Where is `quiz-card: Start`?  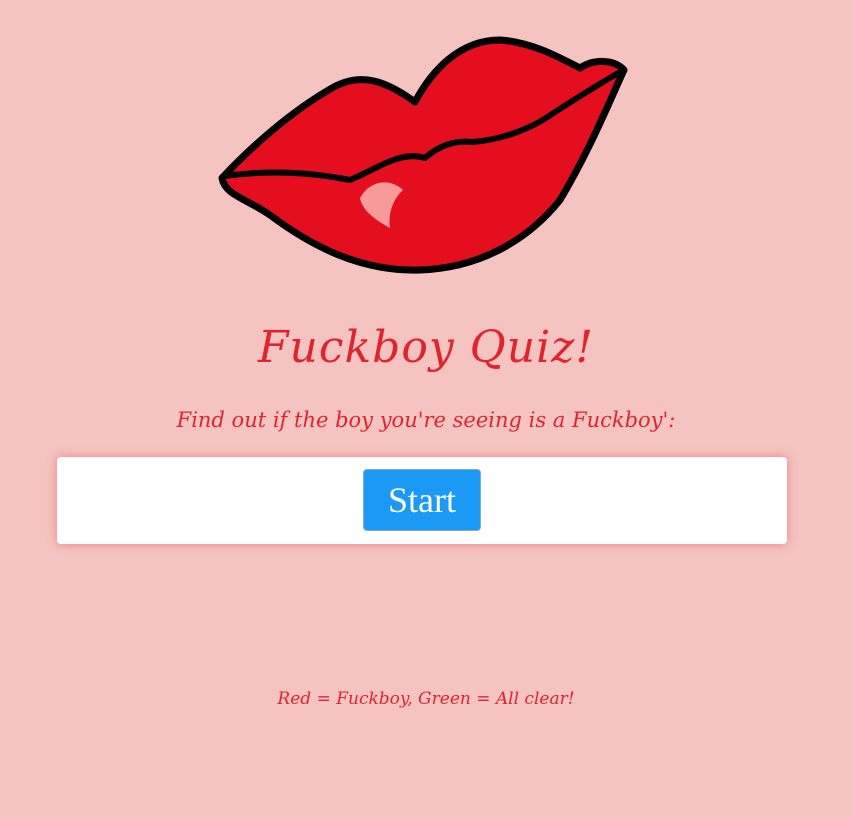 quiz-card: Start is located at coordinates (422, 500).